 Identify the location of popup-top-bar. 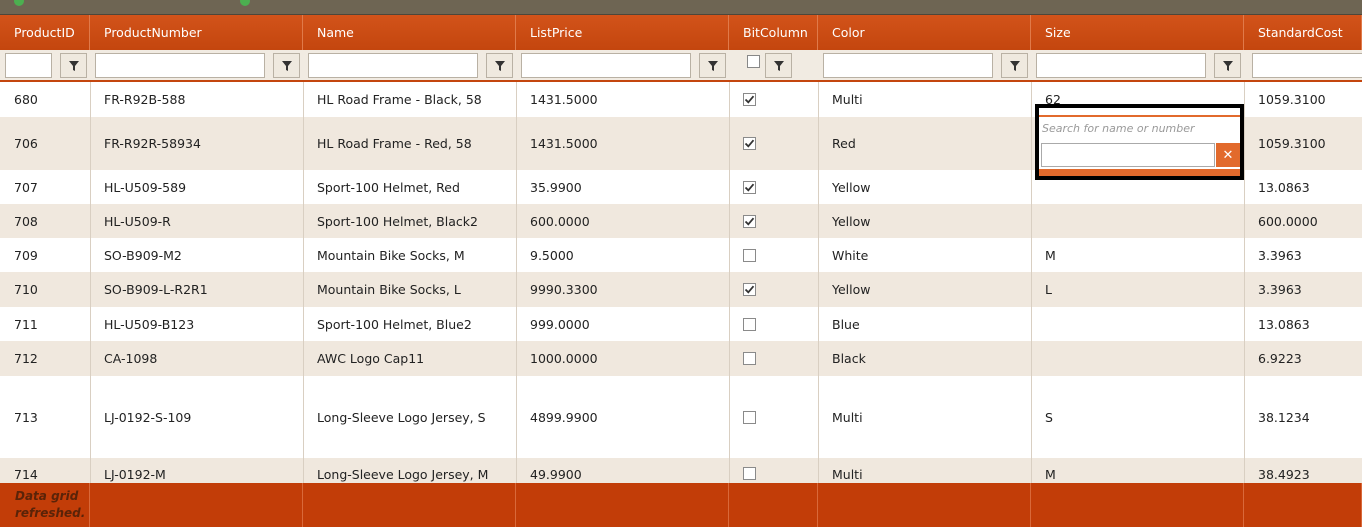
(1139, 112).